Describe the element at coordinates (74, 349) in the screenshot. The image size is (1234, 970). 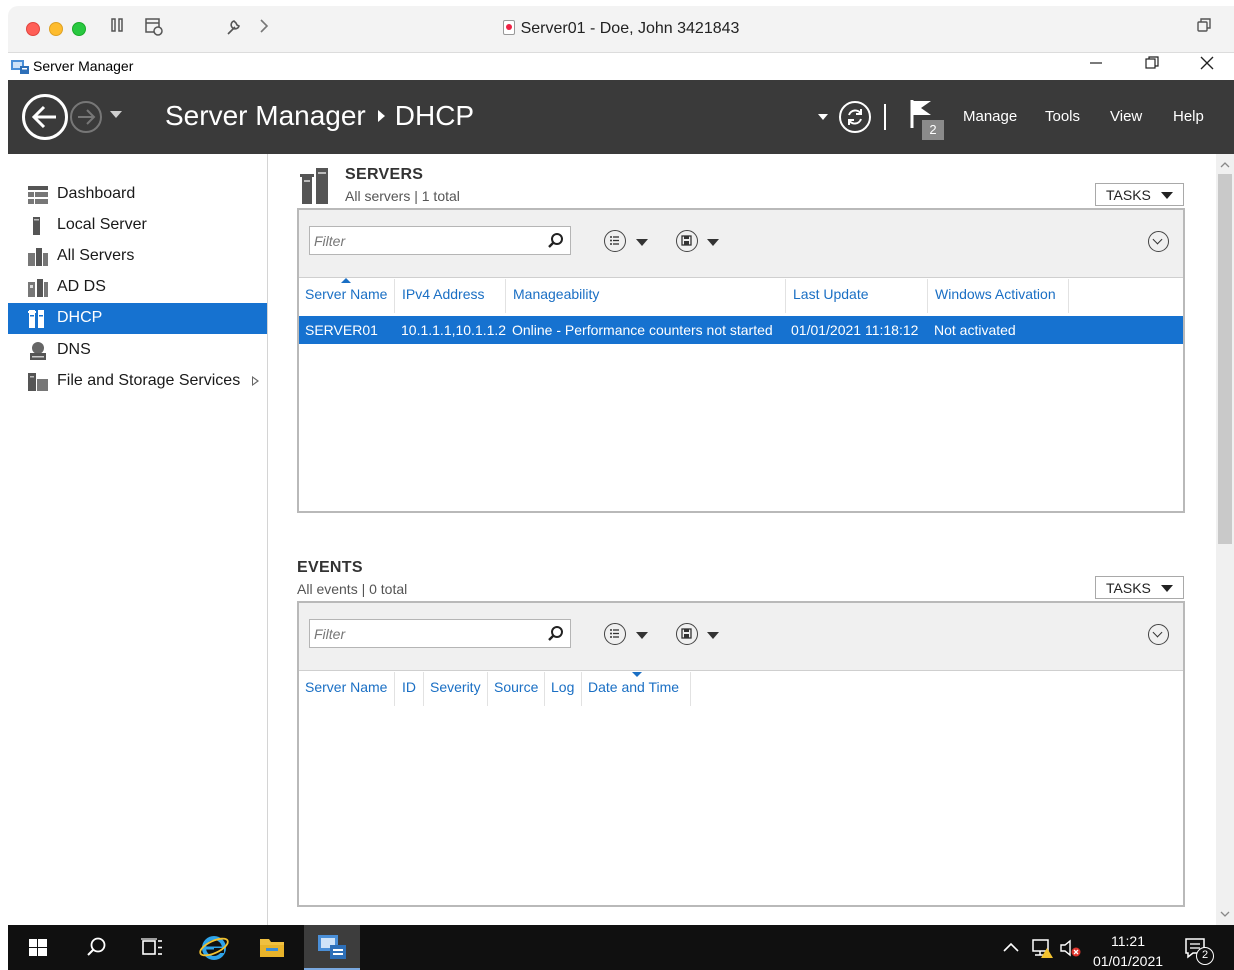
I see `sidebar-item-label: DNS` at that location.